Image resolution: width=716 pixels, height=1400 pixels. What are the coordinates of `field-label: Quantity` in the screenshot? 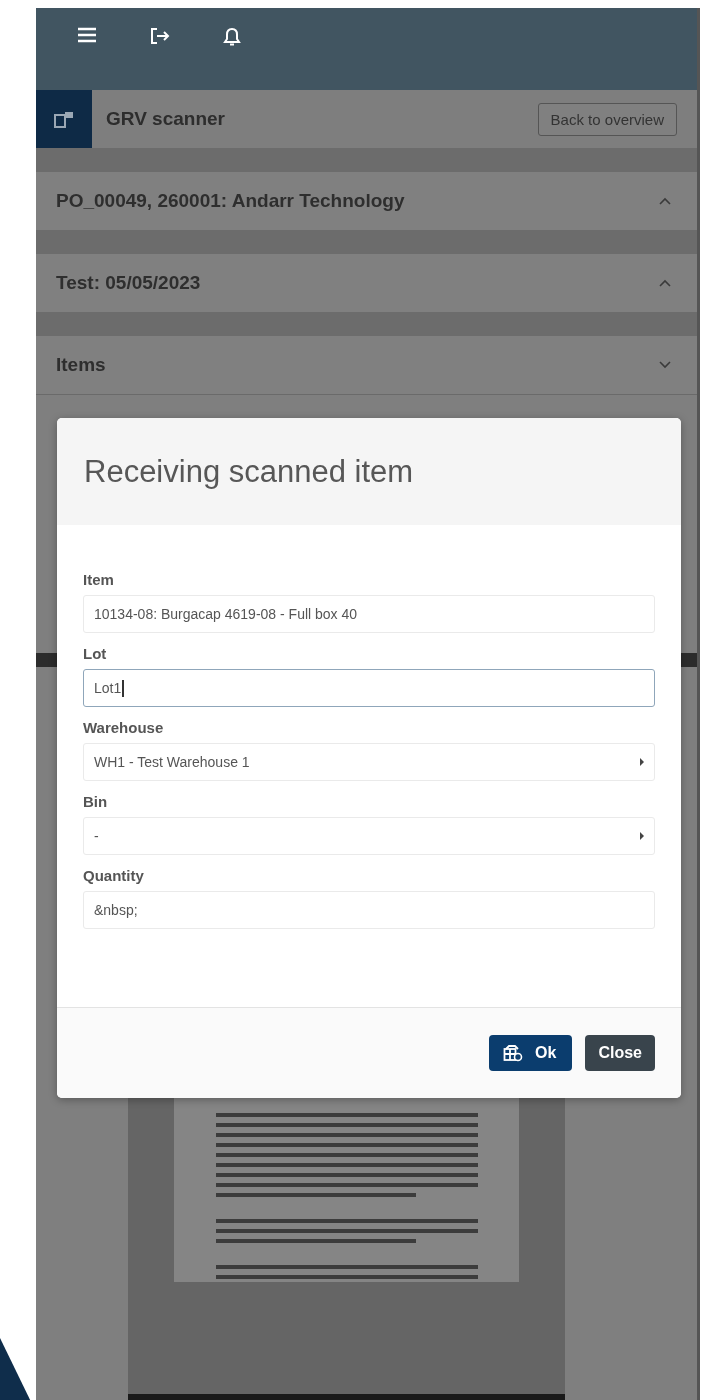 It's located at (114, 875).